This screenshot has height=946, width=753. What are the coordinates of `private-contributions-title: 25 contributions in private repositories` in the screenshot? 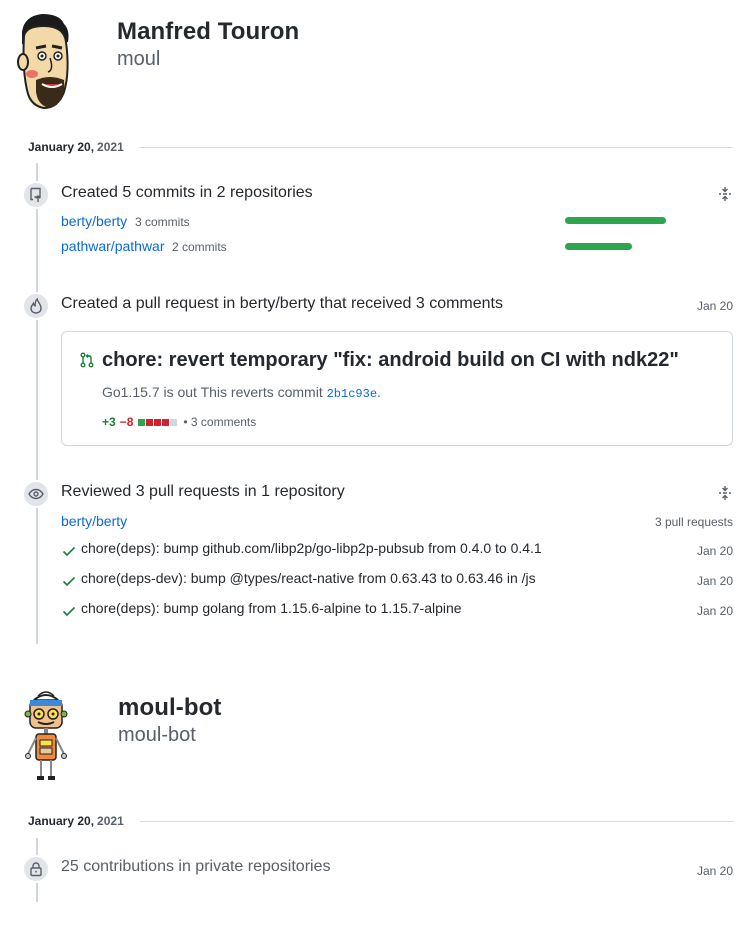 It's located at (196, 866).